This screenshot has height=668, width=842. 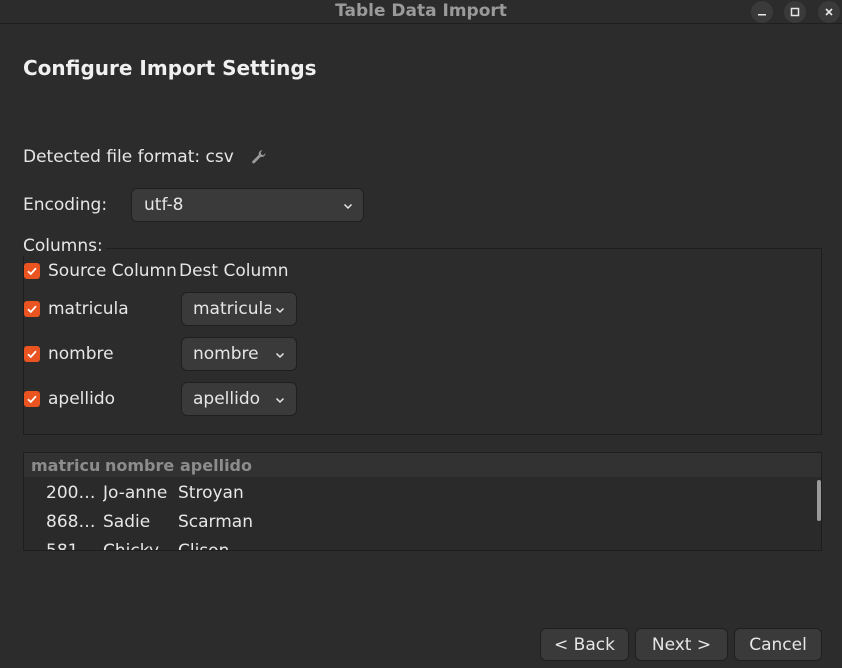 I want to click on table-cell: Scarman, so click(x=215, y=522).